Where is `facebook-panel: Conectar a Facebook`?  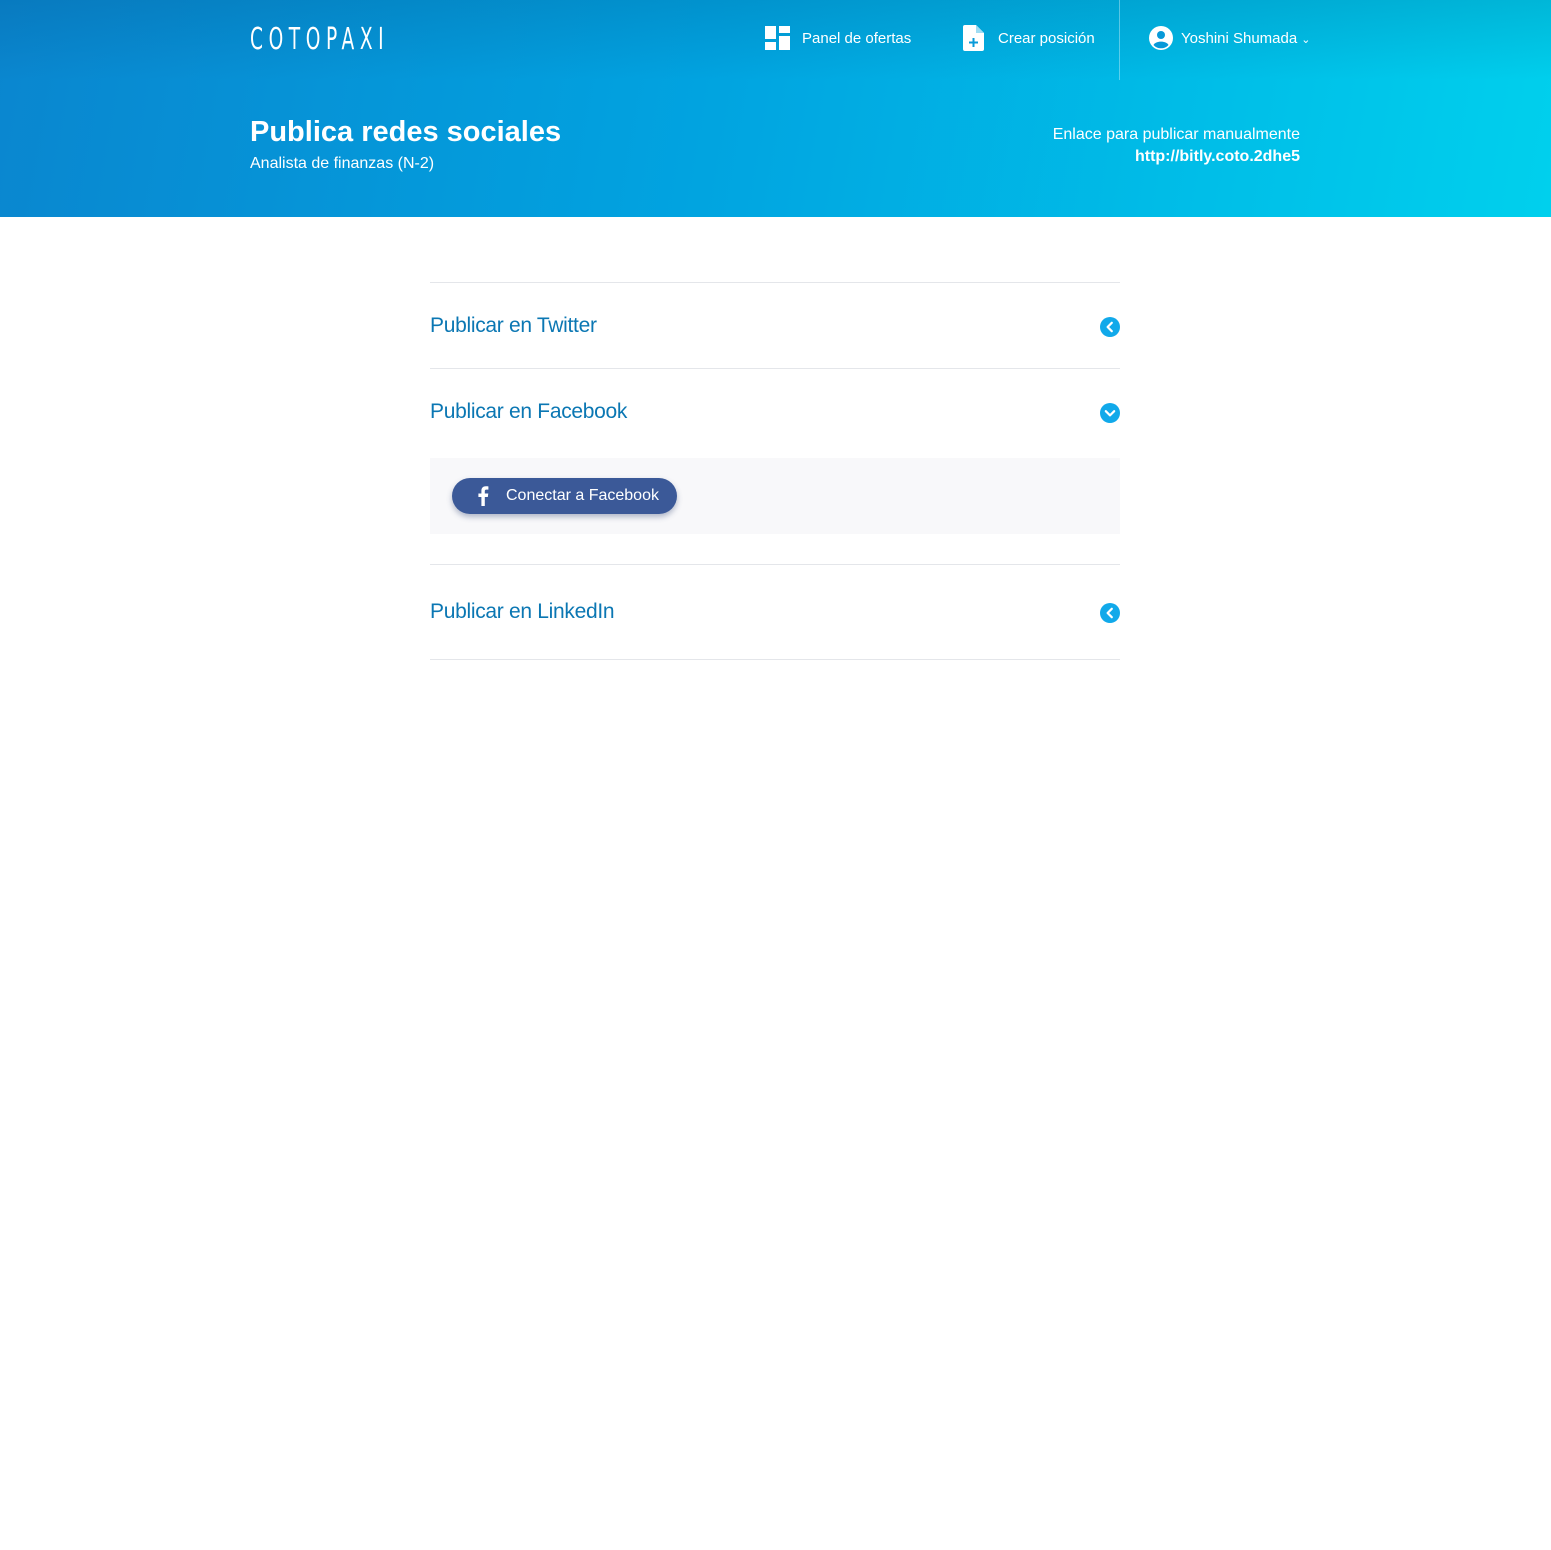
facebook-panel: Conectar a Facebook is located at coordinates (775, 509).